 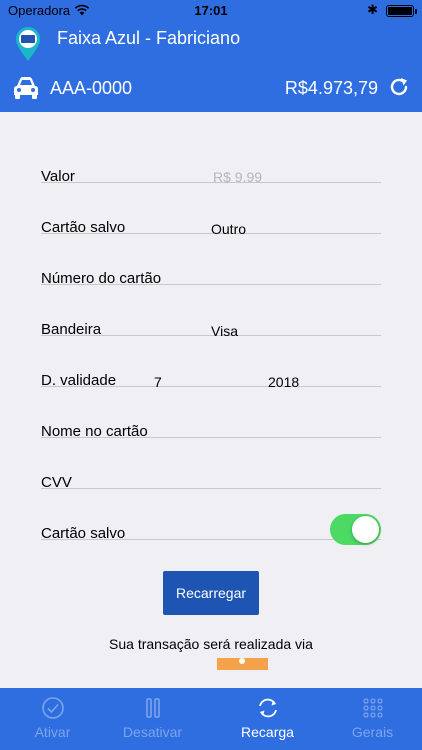 What do you see at coordinates (372, 9) in the screenshot?
I see `bluetooth-icon: ✱` at bounding box center [372, 9].